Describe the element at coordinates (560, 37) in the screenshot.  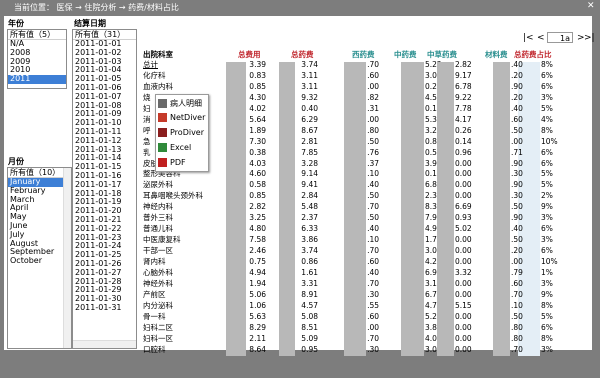
I see `page-number-input: 1a` at that location.